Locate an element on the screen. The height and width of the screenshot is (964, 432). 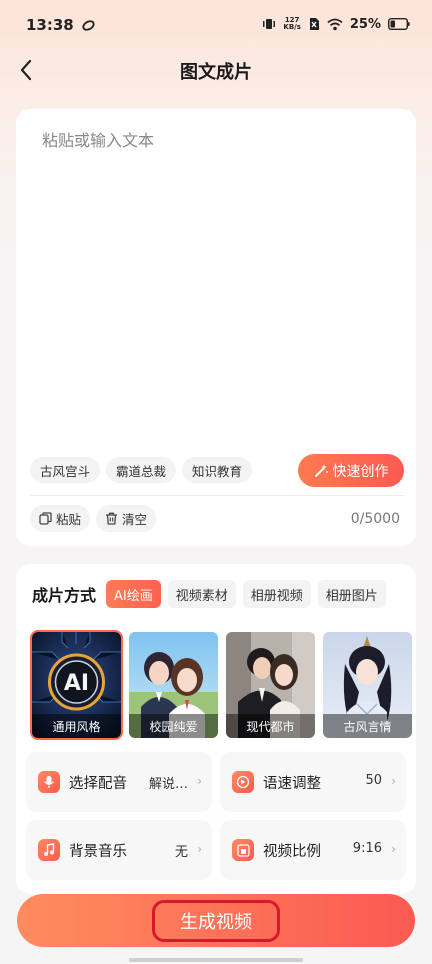
generate-video-label: 生成视频 is located at coordinates (216, 920).